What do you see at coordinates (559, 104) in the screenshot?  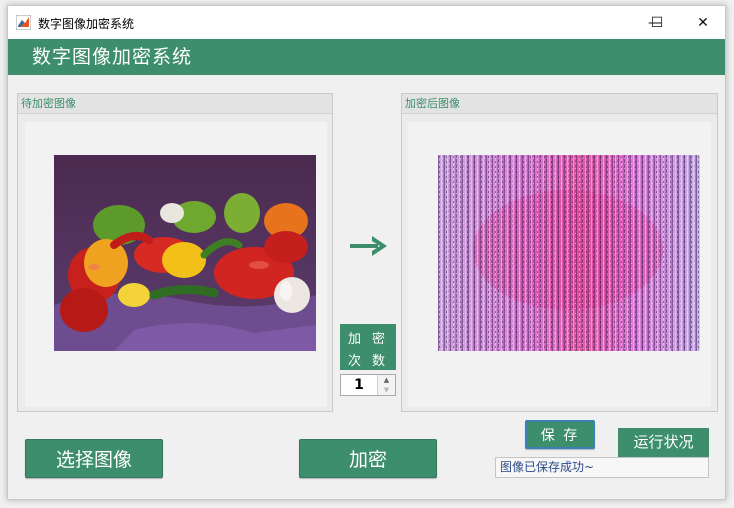 I see `encrypted-image-panel-title: 加密后图像` at bounding box center [559, 104].